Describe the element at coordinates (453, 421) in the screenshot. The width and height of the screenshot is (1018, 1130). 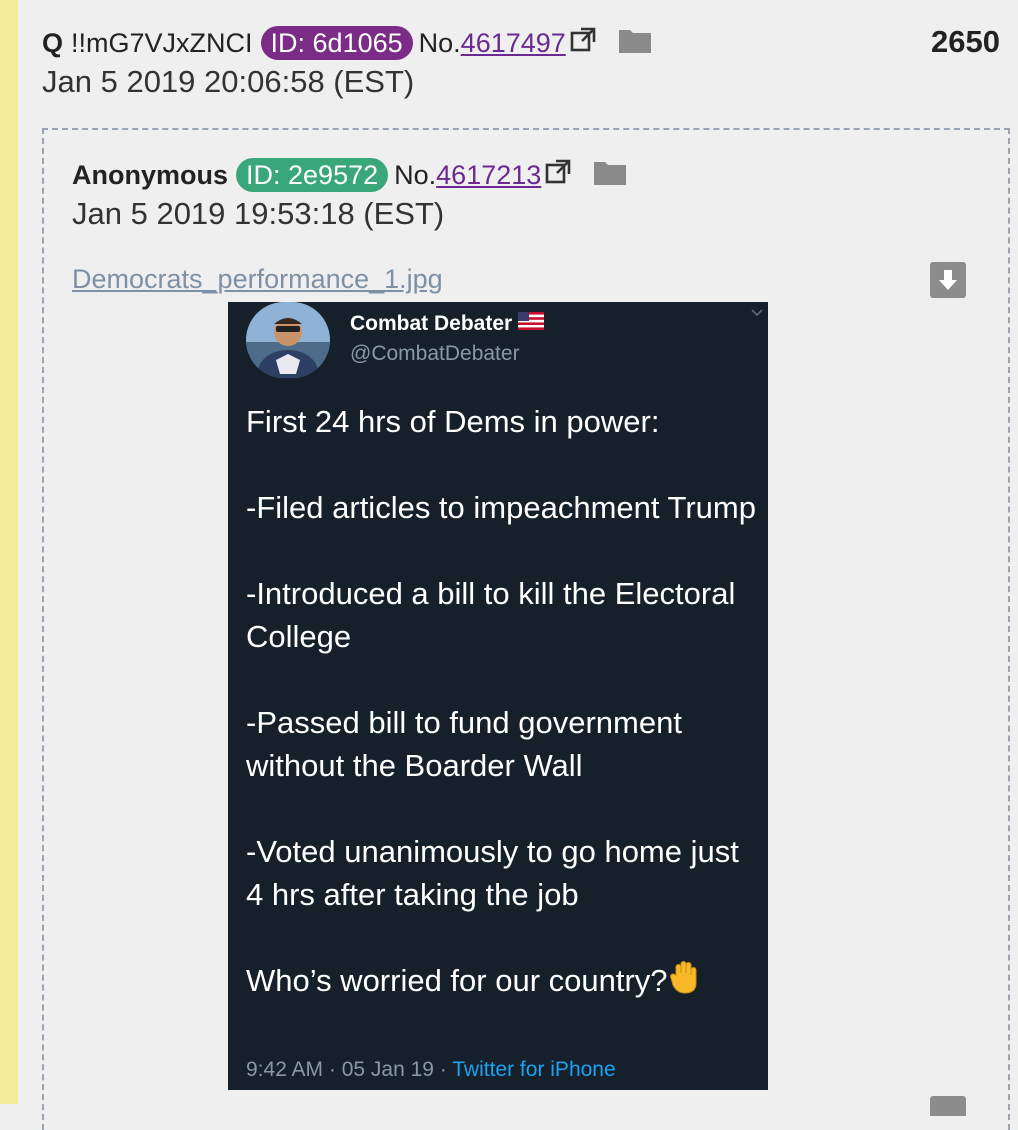
I see `tweet-line: First 24 hrs of Dems in power:` at that location.